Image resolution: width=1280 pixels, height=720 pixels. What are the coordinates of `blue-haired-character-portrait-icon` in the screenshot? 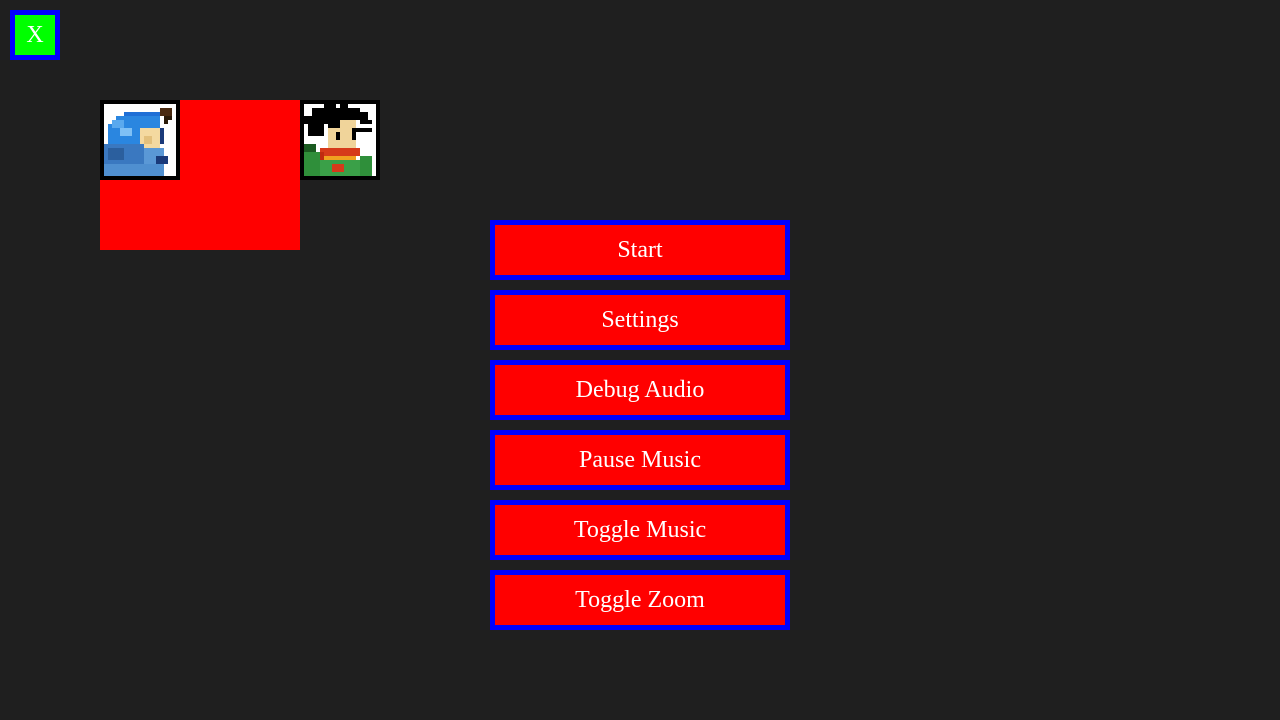 It's located at (140, 140).